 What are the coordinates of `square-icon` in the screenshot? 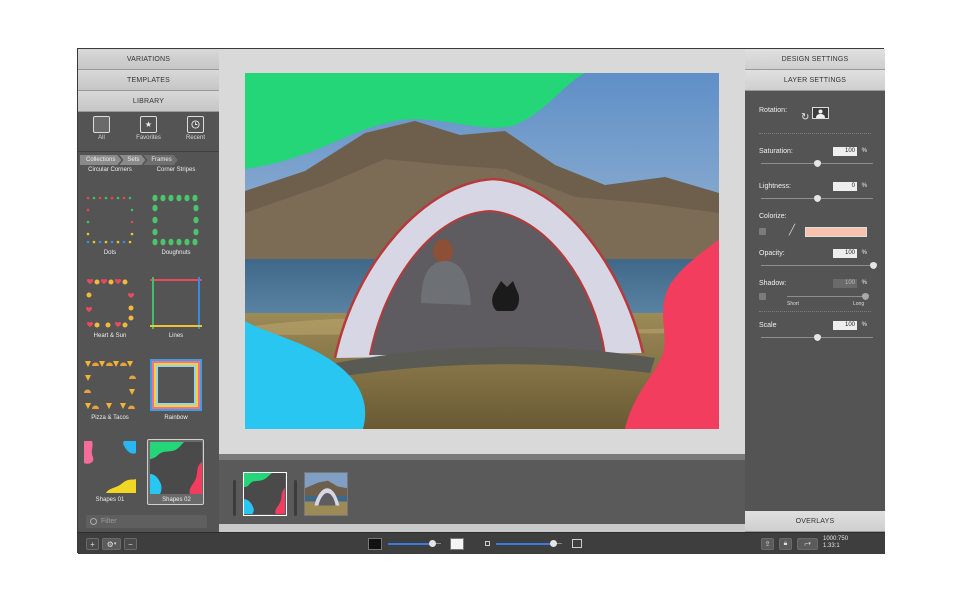 It's located at (101, 124).